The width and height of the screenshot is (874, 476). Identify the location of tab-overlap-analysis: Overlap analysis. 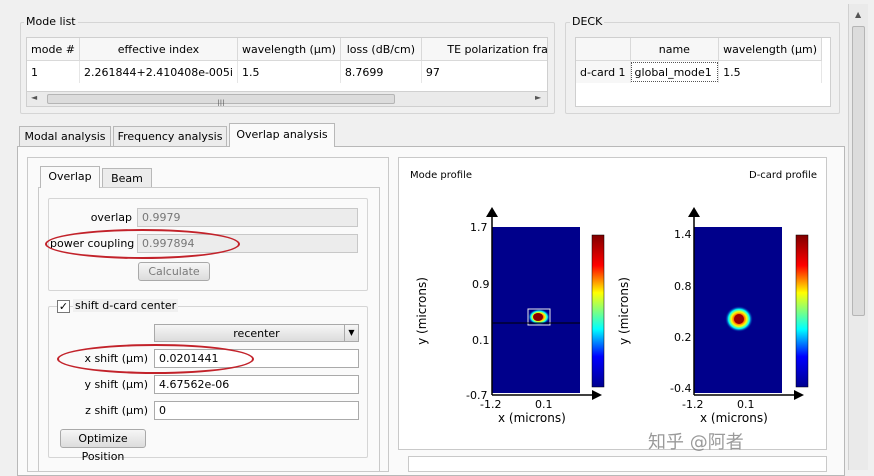
(282, 135).